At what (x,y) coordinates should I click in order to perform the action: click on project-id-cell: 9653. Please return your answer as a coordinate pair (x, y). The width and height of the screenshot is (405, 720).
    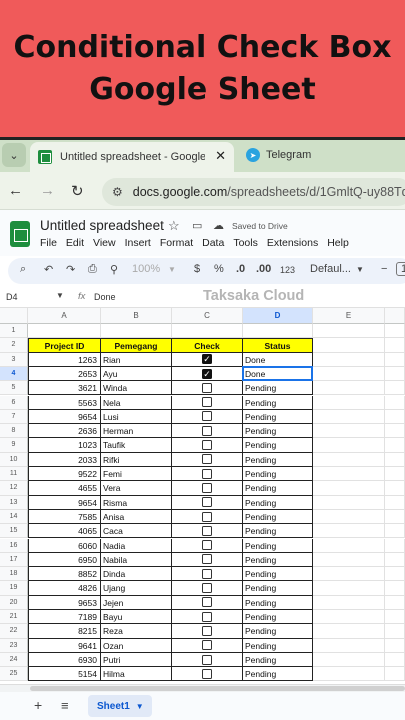
    Looking at the image, I should click on (64, 602).